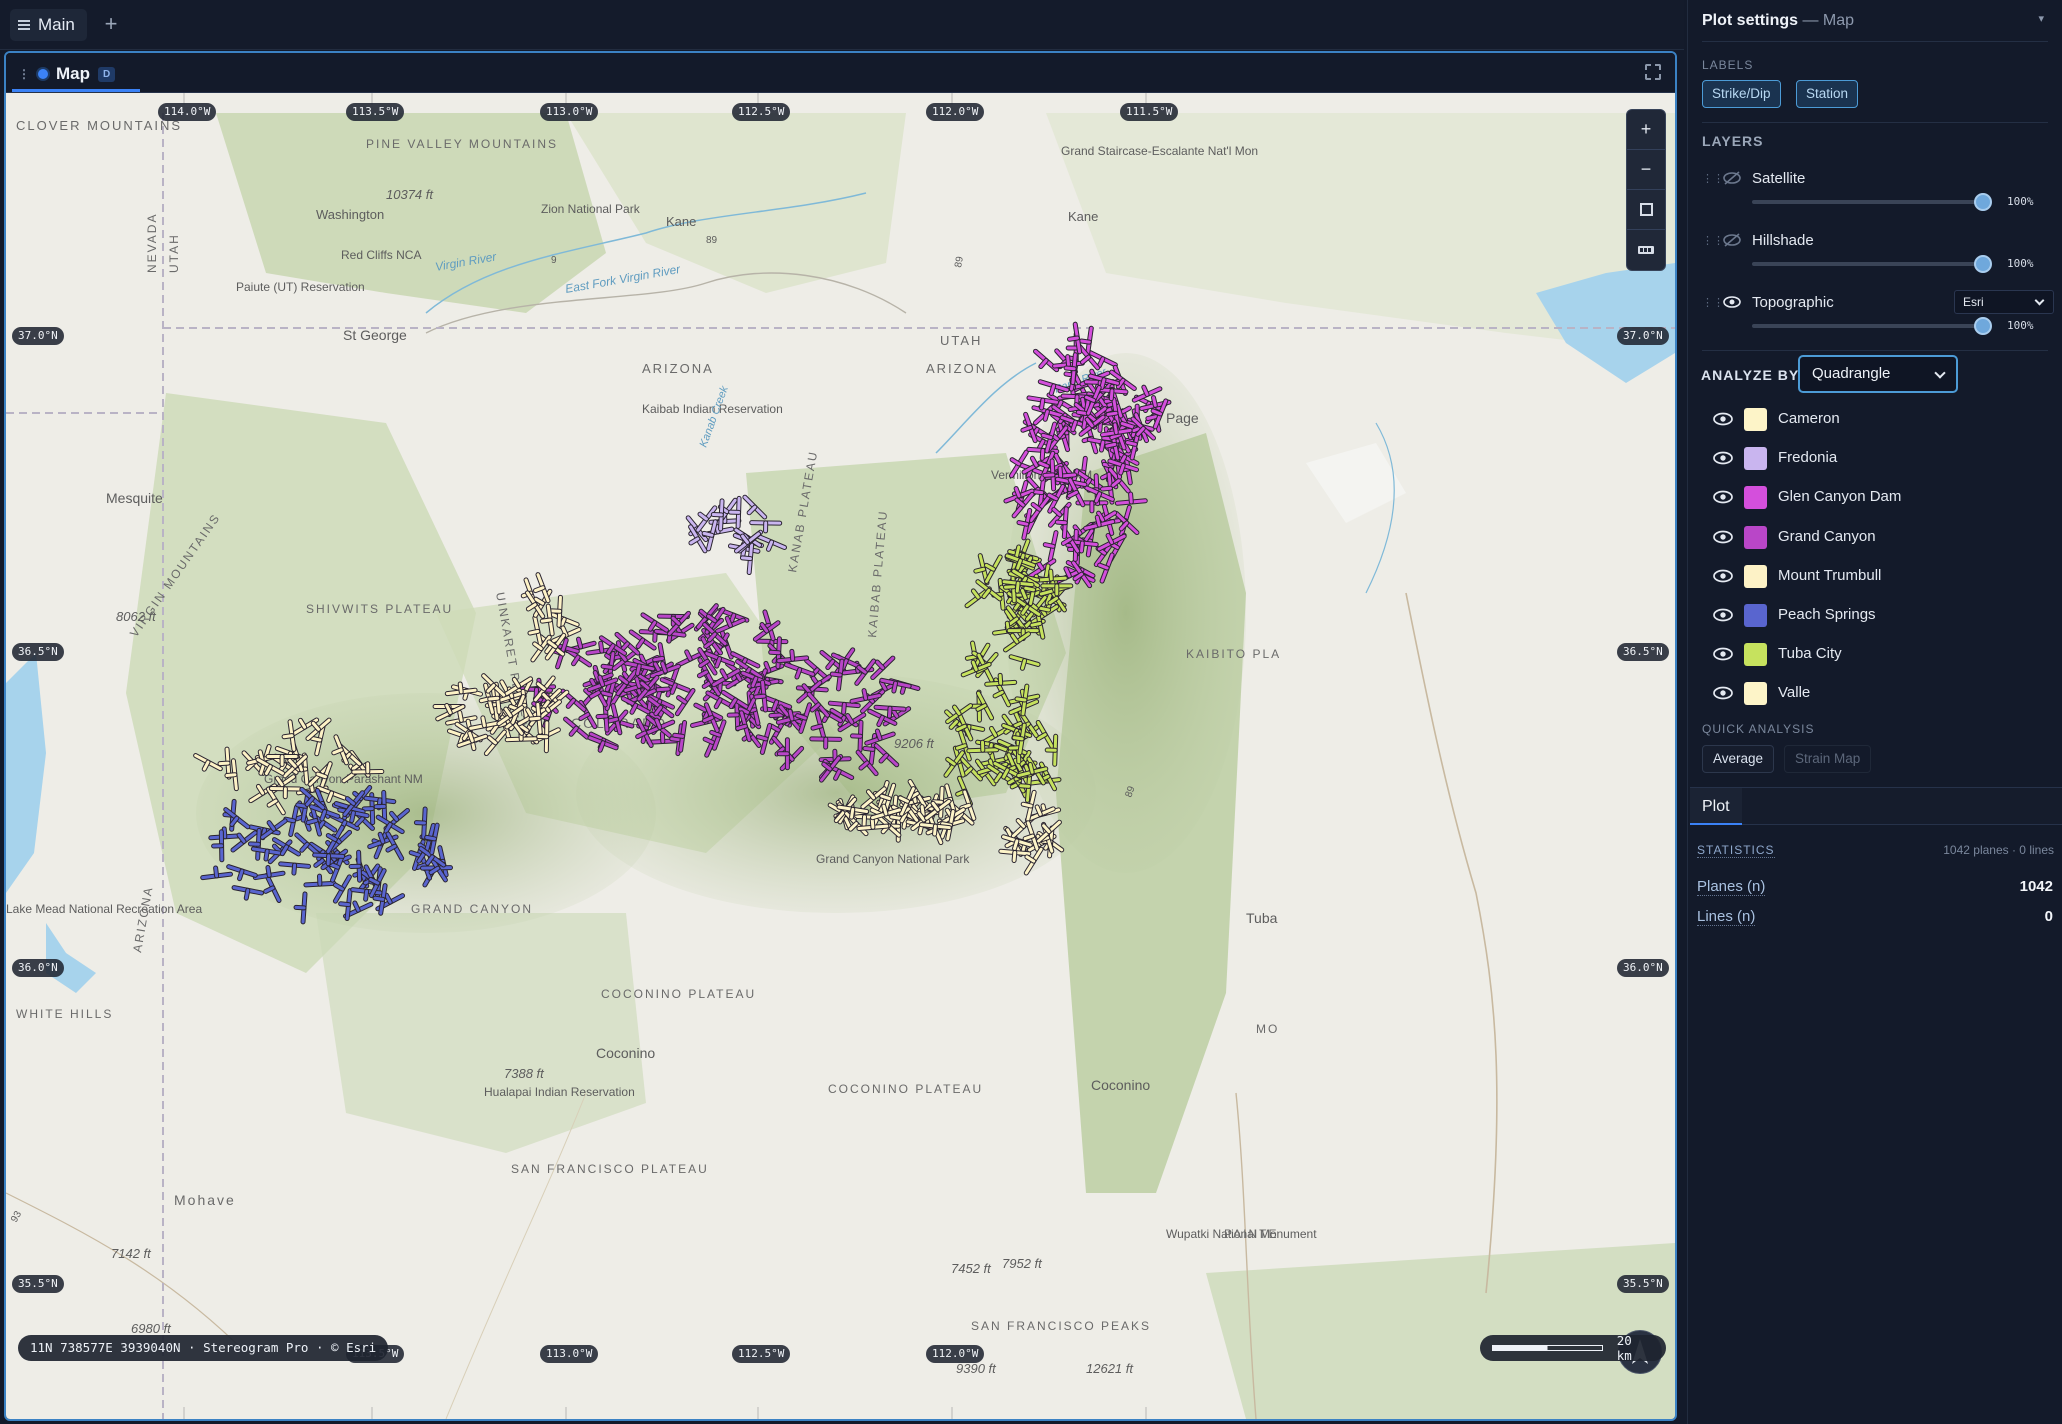 This screenshot has width=2062, height=1424. What do you see at coordinates (1810, 654) in the screenshot?
I see `quadrangle-name: Tuba City` at bounding box center [1810, 654].